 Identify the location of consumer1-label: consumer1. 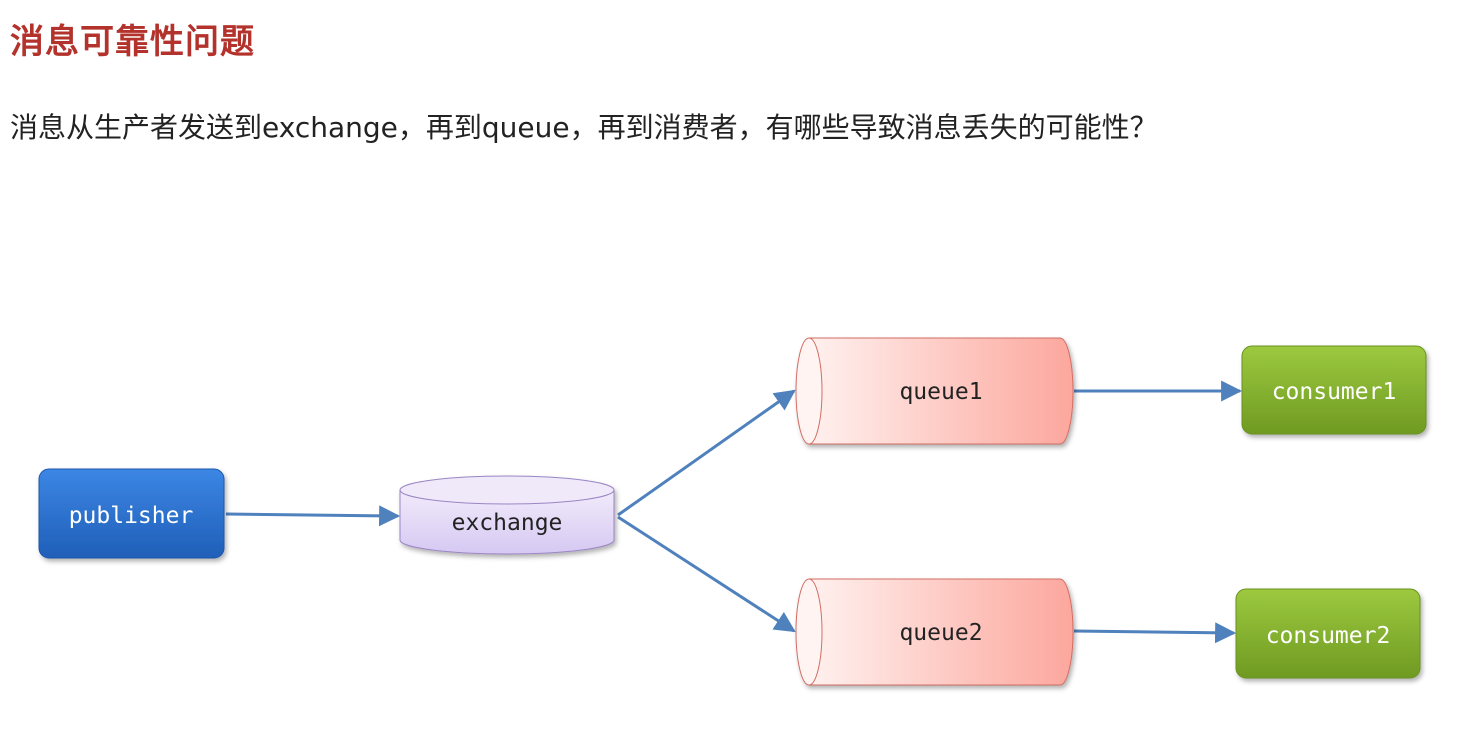
(1334, 392).